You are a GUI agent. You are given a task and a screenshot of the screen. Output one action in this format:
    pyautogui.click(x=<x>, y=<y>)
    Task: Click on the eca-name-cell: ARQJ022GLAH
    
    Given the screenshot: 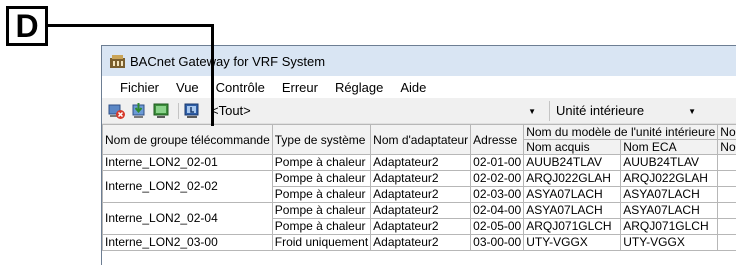 What is the action you would take?
    pyautogui.click(x=669, y=179)
    